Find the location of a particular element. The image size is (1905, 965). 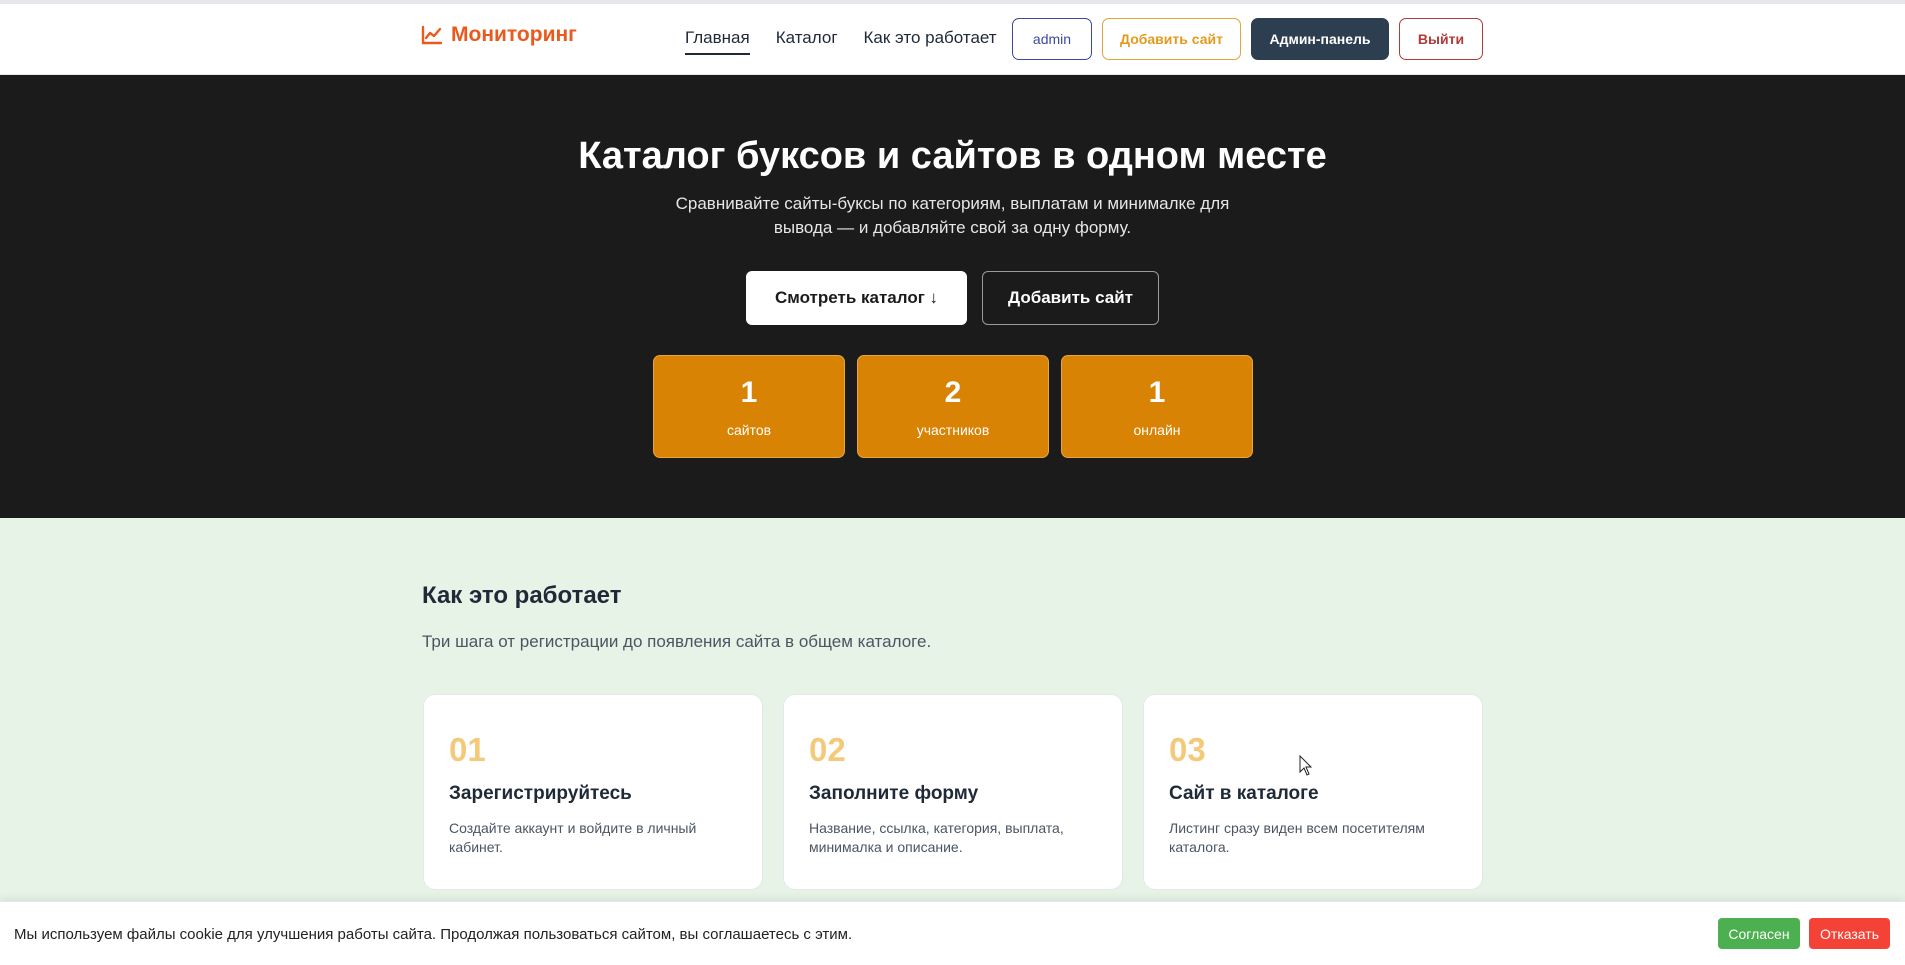

nav-how-it-works: Как это работает is located at coordinates (930, 41).